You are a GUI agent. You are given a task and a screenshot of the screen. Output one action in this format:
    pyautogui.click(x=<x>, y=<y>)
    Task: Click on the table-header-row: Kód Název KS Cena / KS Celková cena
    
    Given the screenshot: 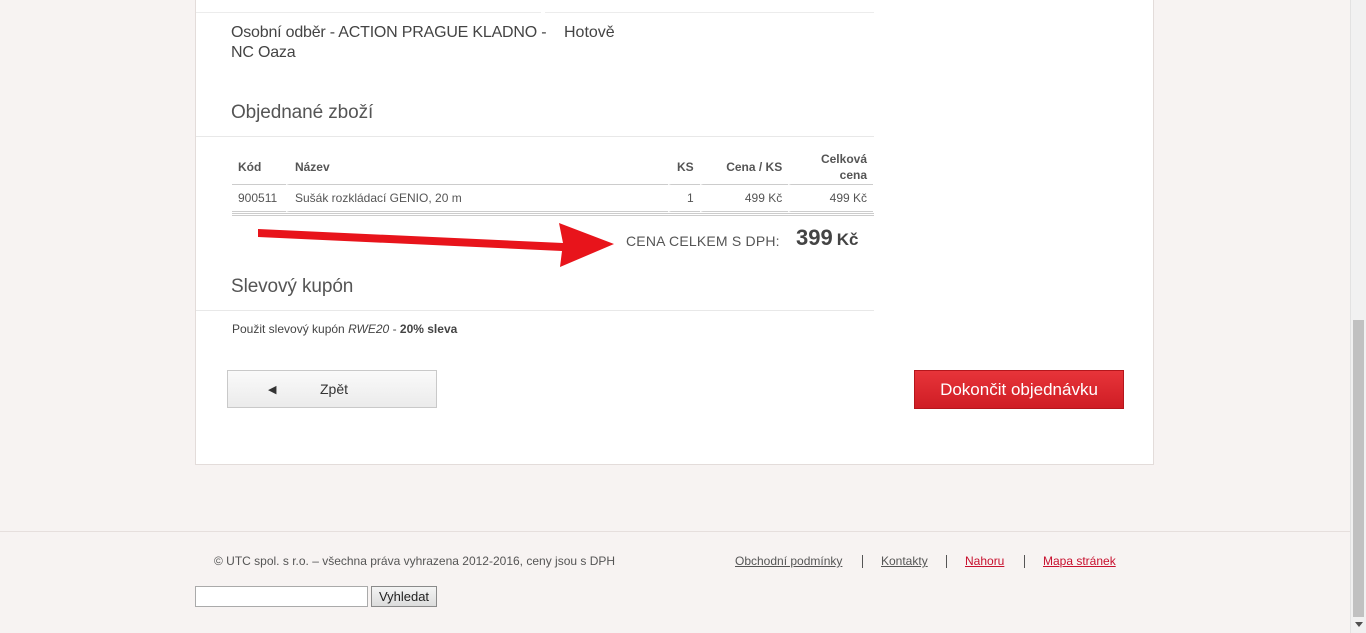 What is the action you would take?
    pyautogui.click(x=552, y=167)
    